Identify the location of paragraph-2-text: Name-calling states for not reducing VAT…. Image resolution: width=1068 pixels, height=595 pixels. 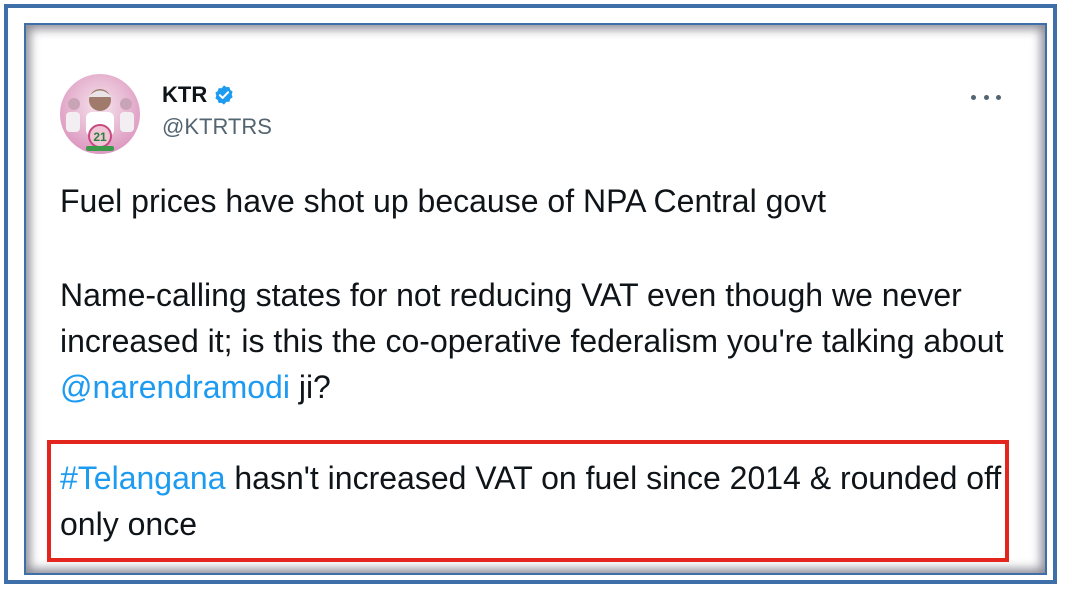
(532, 318).